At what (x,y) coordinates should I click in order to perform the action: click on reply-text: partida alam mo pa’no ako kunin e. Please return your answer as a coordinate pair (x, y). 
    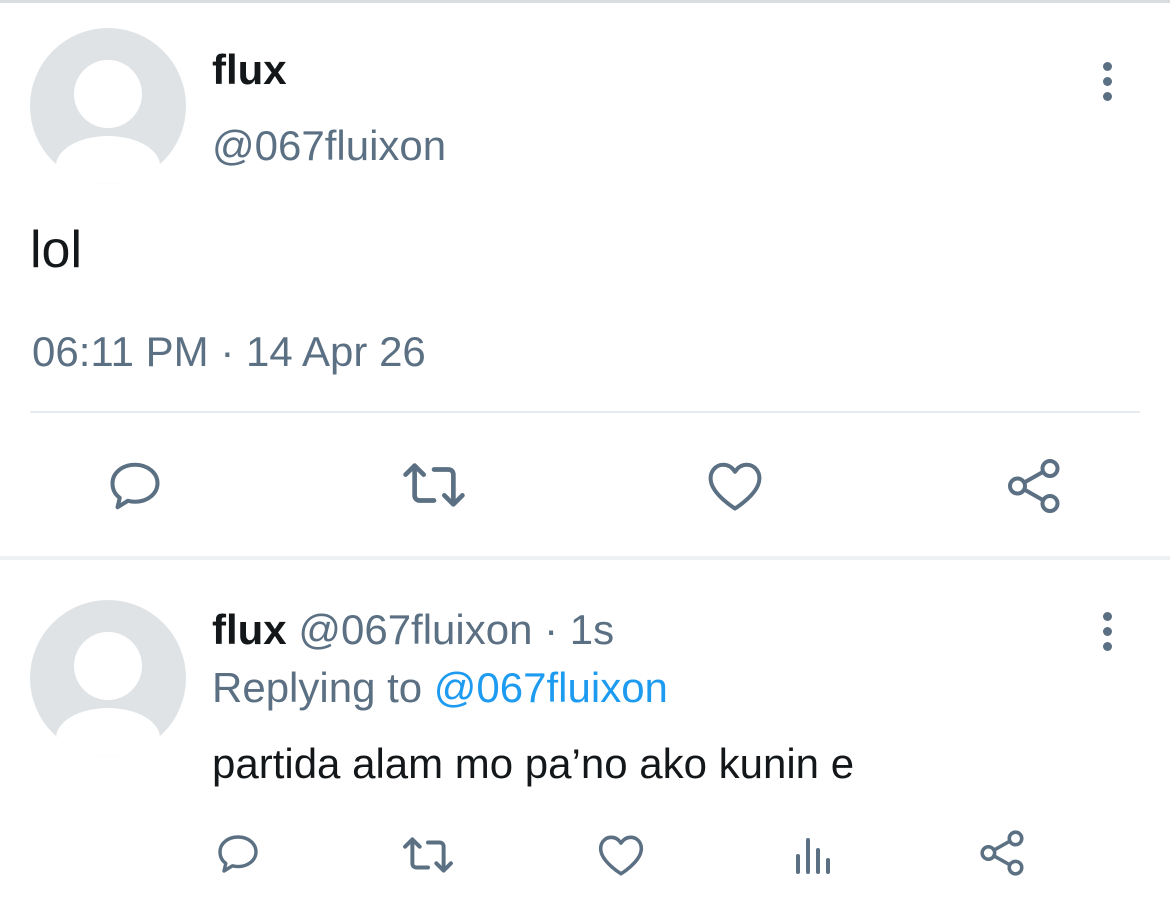
    Looking at the image, I should click on (533, 763).